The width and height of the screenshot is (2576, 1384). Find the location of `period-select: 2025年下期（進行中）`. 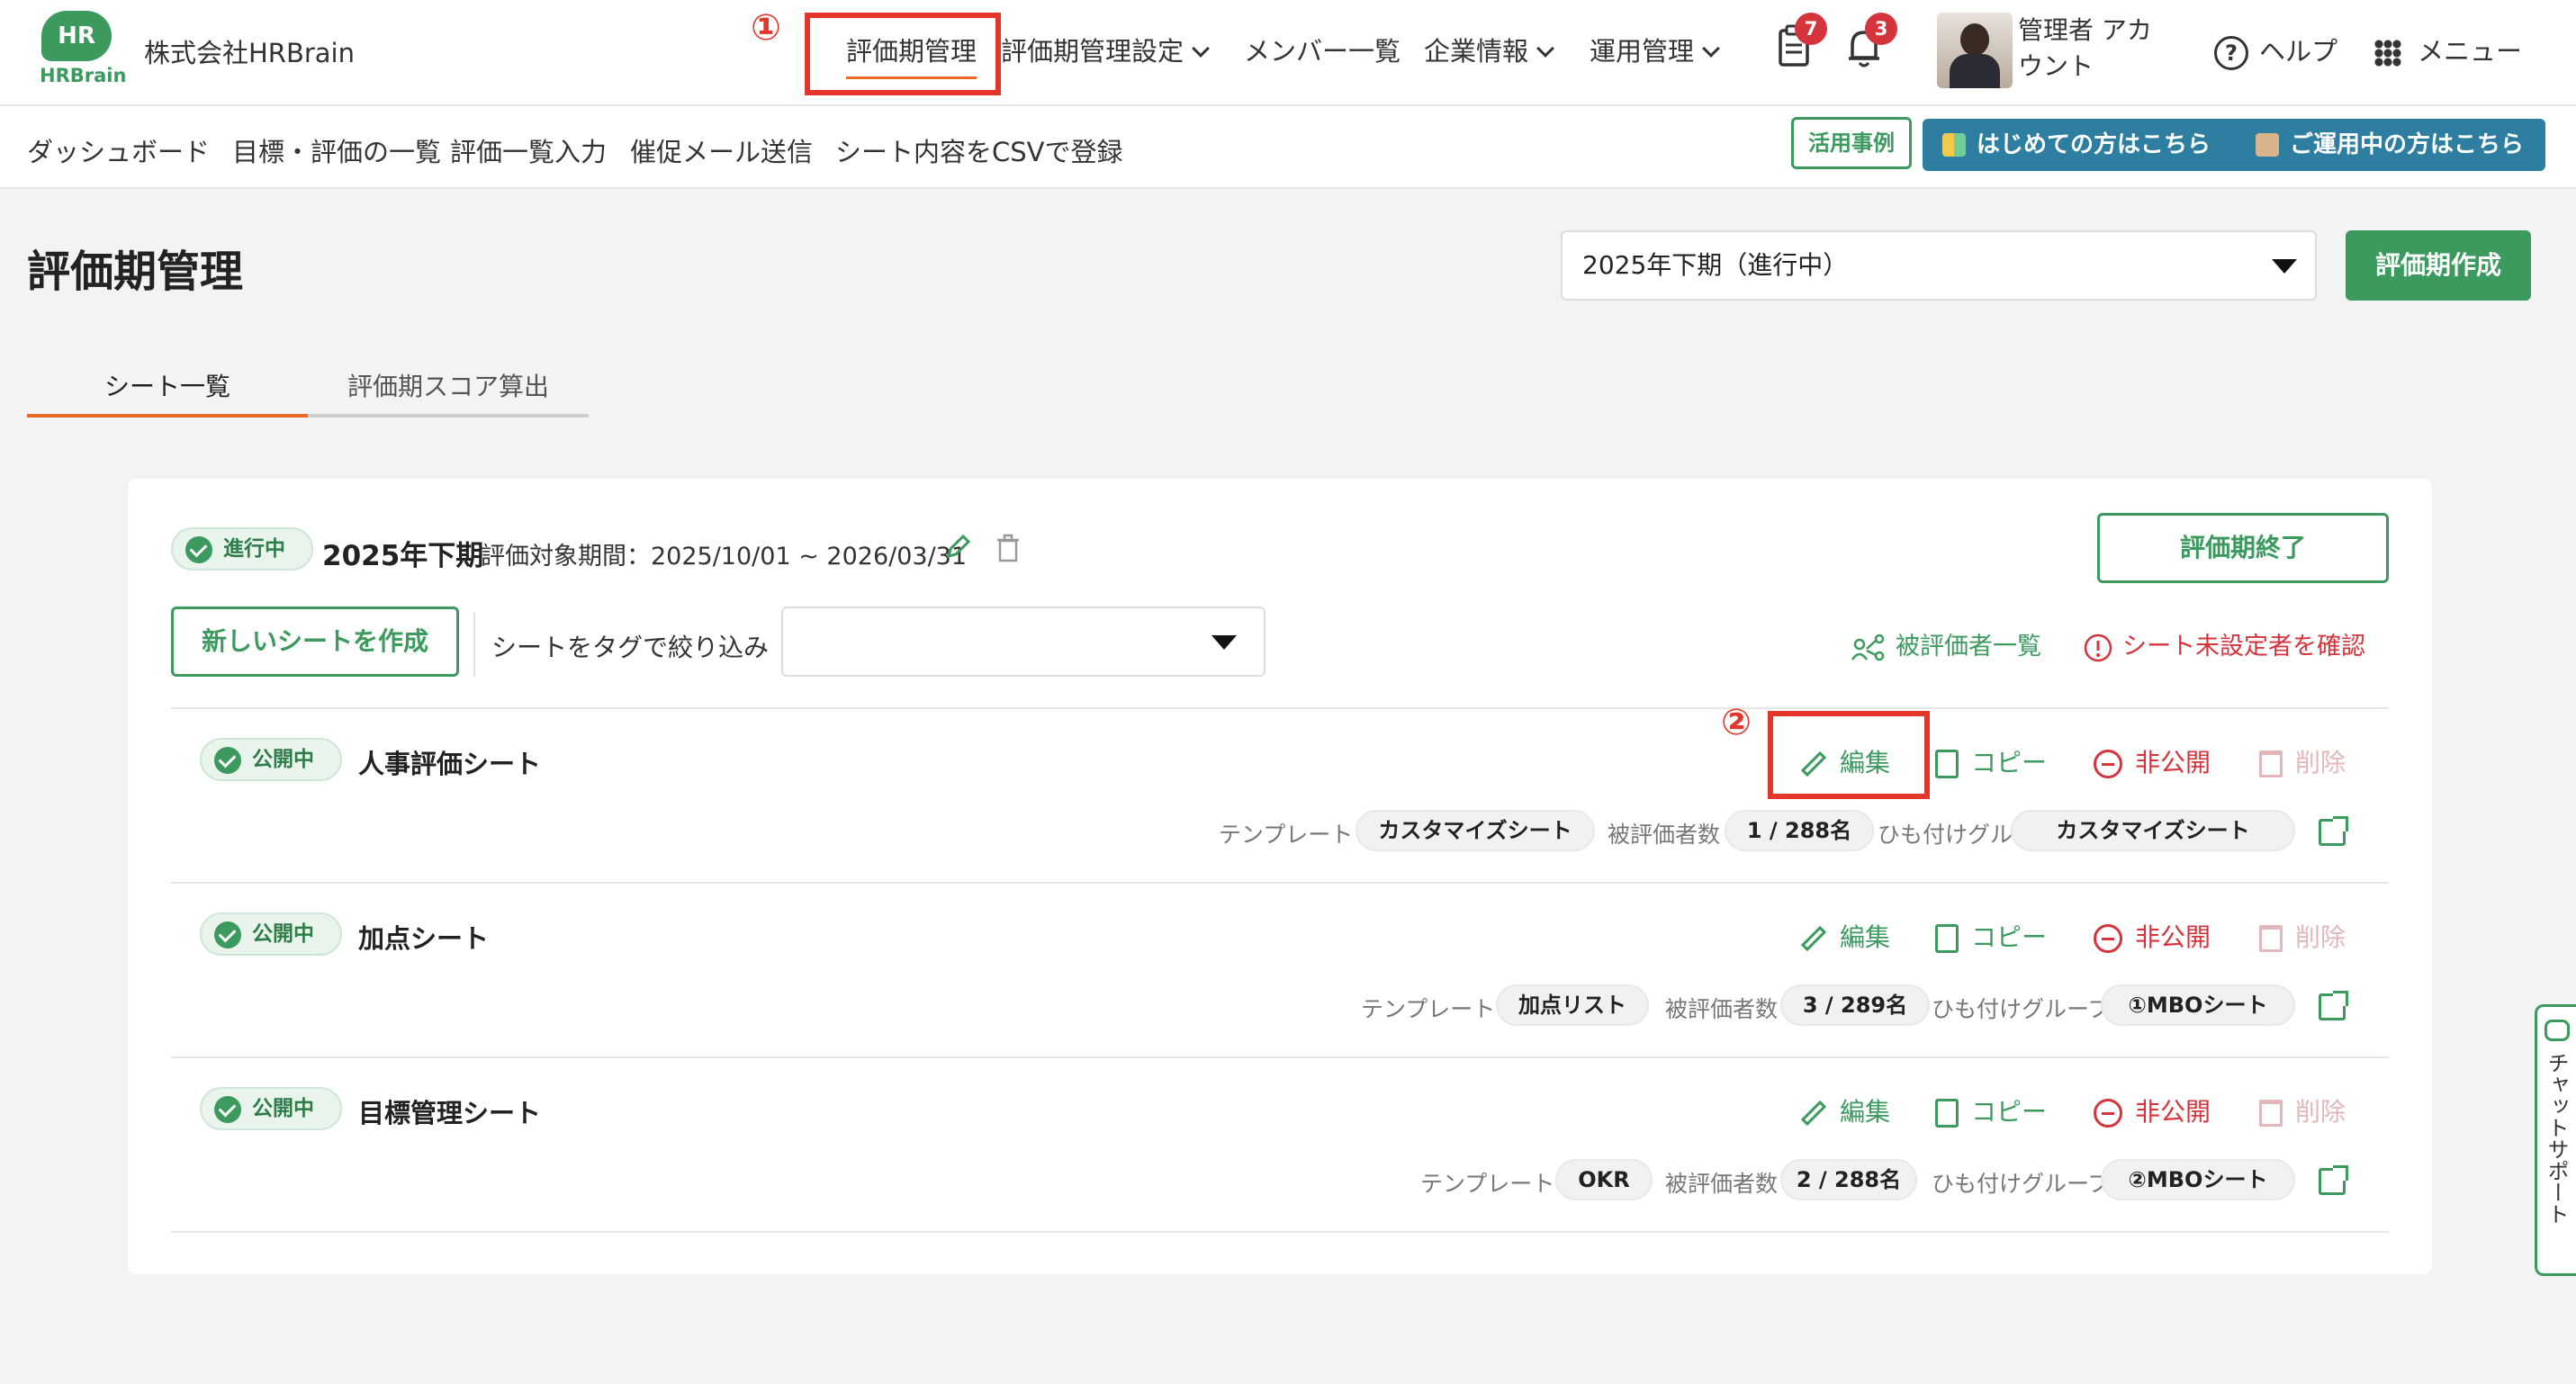

period-select: 2025年下期（進行中） is located at coordinates (1939, 265).